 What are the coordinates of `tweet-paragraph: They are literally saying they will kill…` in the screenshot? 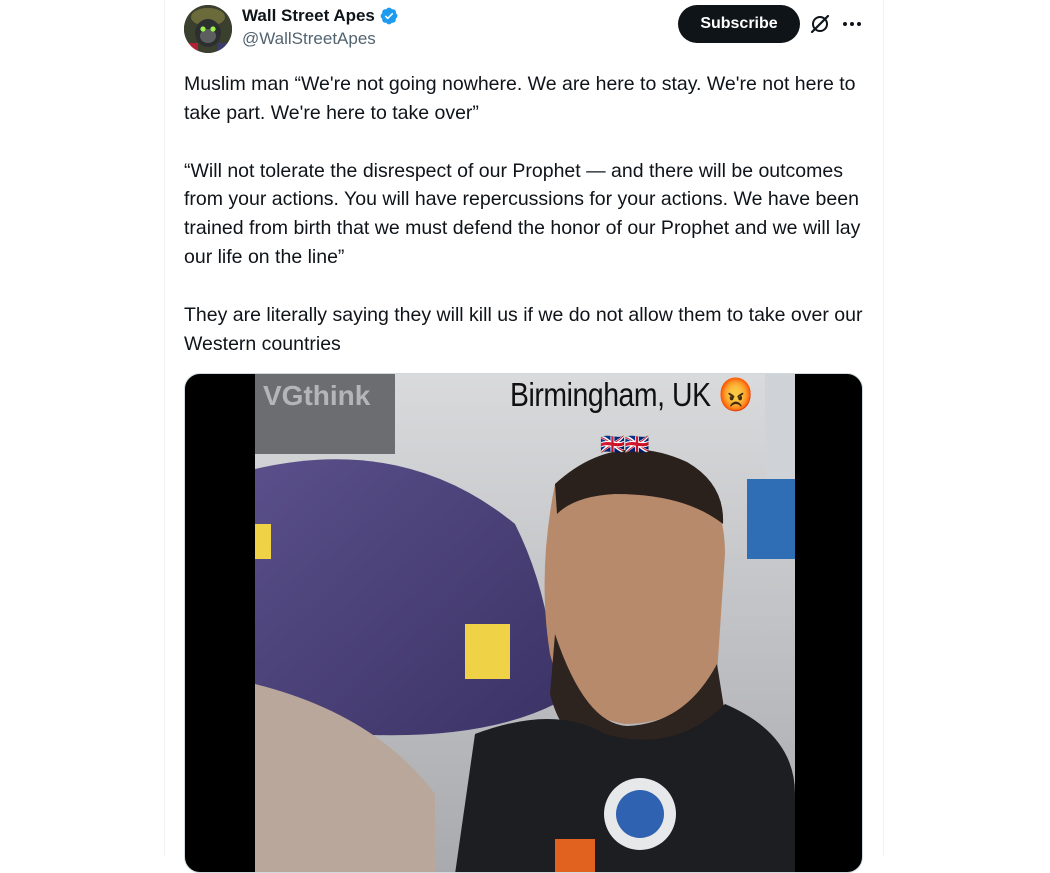 It's located at (523, 329).